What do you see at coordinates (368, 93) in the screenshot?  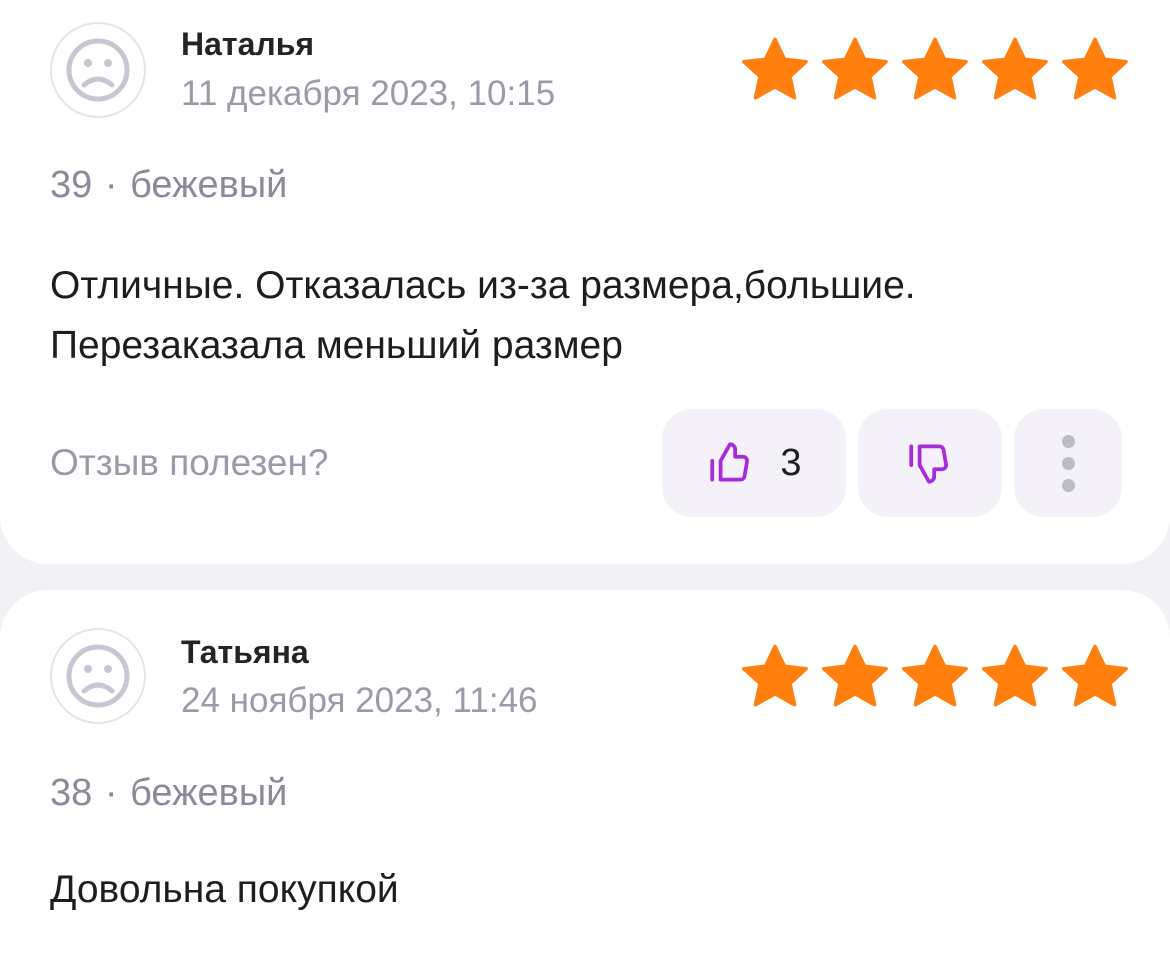 I see `review-date: 11 декабря 2023, 10:15` at bounding box center [368, 93].